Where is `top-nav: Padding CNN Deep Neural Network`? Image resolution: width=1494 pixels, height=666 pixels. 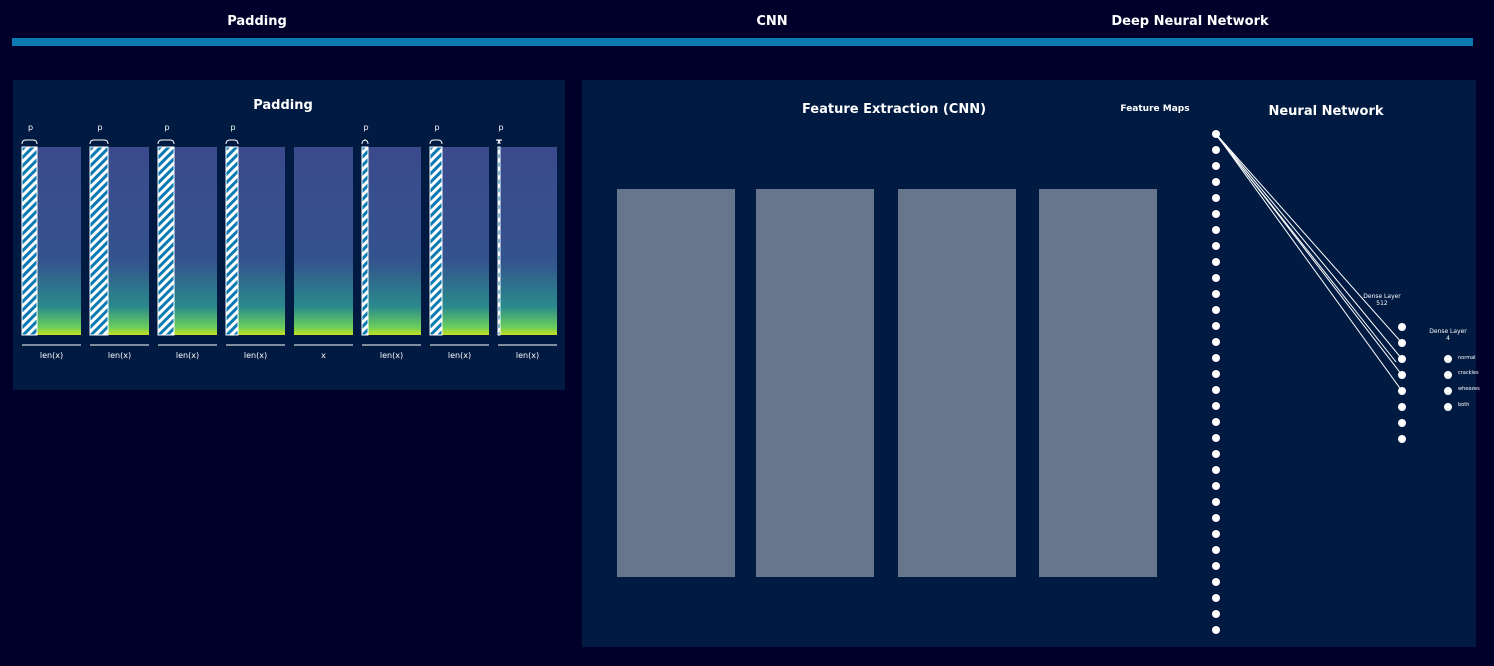 top-nav: Padding CNN Deep Neural Network is located at coordinates (747, 25).